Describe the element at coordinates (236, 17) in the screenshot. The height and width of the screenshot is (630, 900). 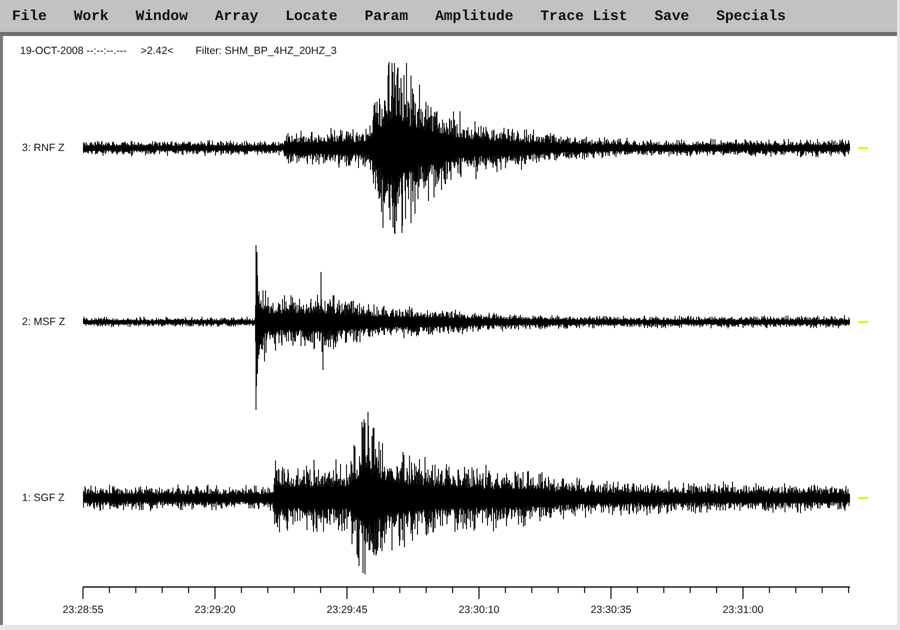
I see `menu-item: Array` at that location.